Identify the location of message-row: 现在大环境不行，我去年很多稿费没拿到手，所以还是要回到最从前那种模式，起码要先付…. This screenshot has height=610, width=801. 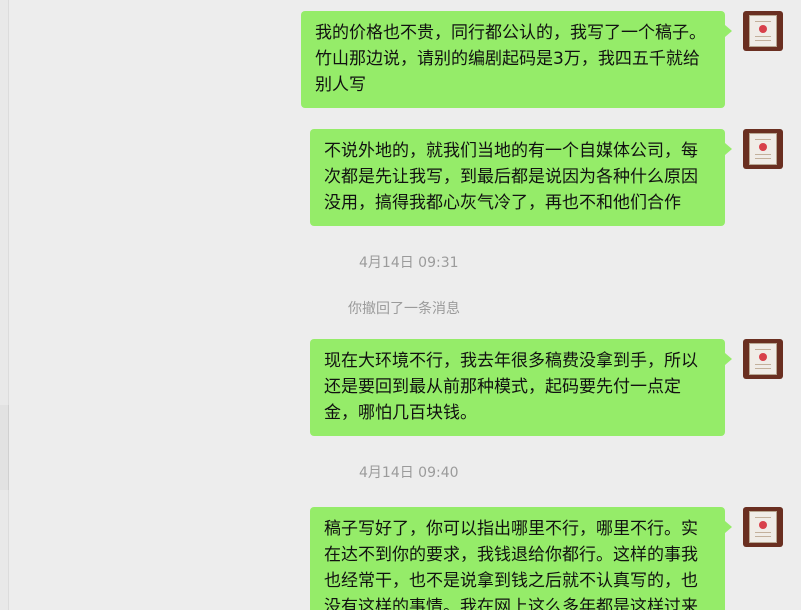
(546, 387).